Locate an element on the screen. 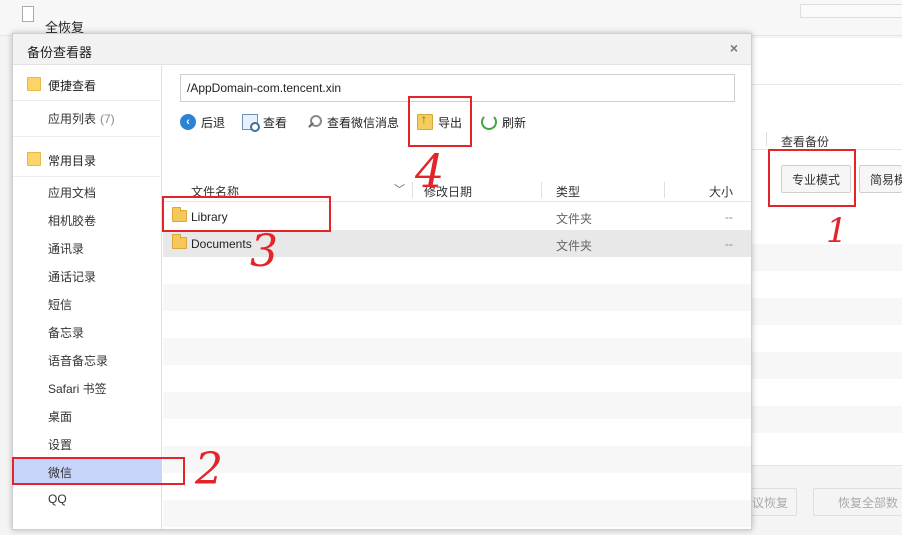  sidebar-item-app-list: 应用列表 (7) is located at coordinates (87, 117).